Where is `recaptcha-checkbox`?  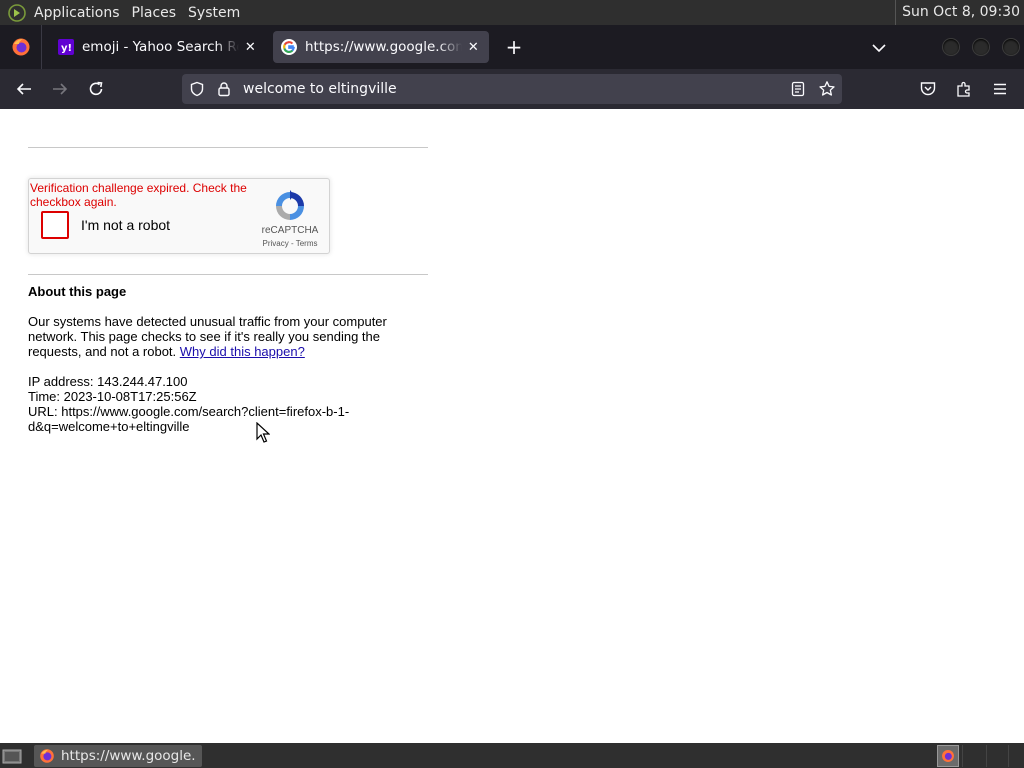 recaptcha-checkbox is located at coordinates (55, 225).